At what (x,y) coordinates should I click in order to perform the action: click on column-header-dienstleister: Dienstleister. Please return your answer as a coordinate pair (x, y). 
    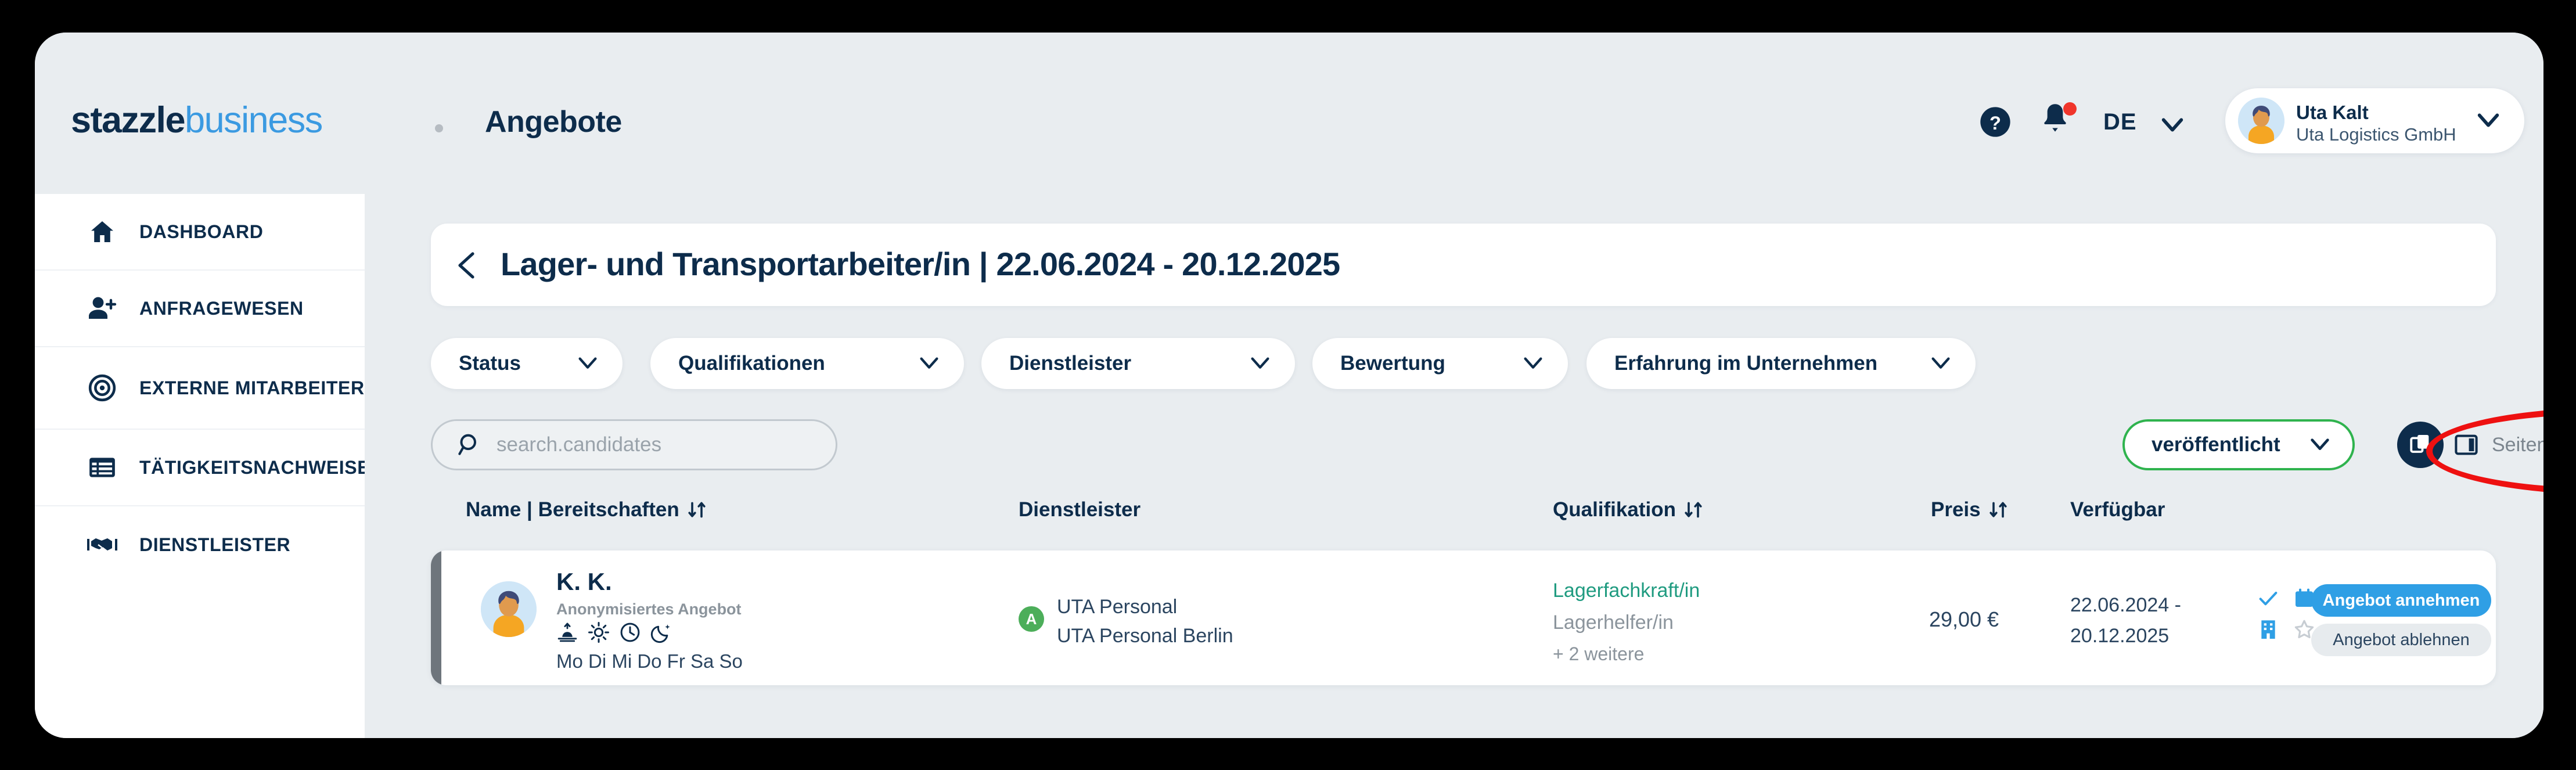
    Looking at the image, I should click on (1080, 510).